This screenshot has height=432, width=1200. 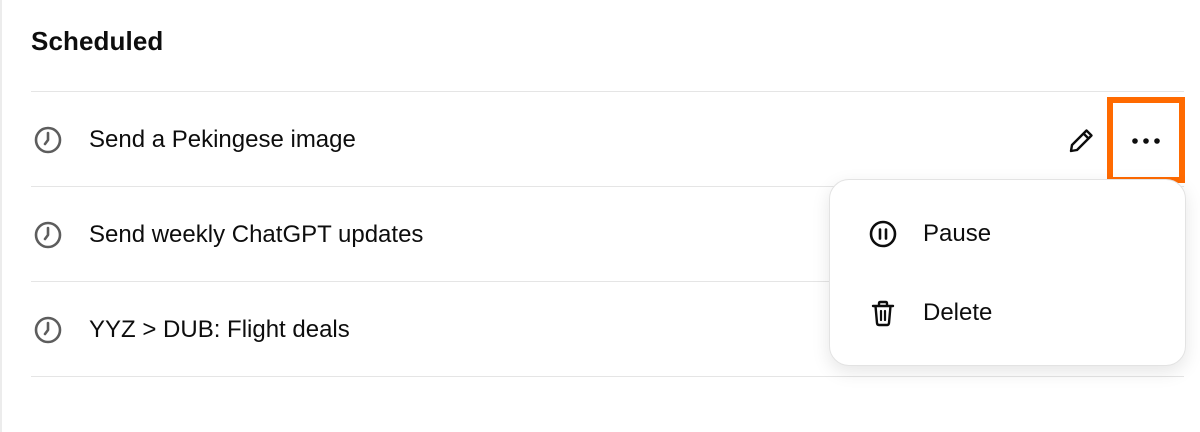 I want to click on pencil-icon, so click(x=1081, y=141).